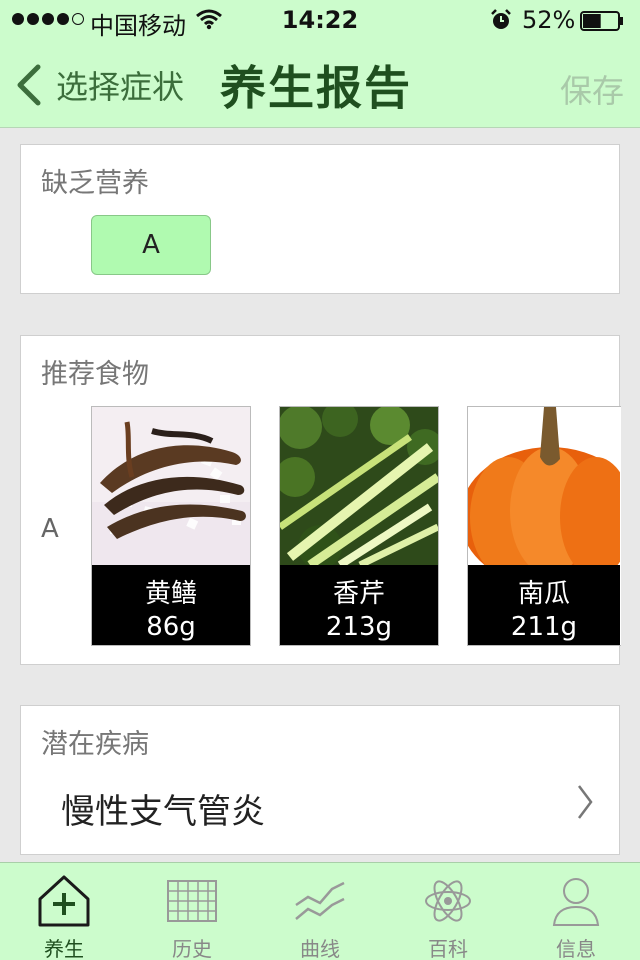 Image resolution: width=640 pixels, height=960 pixels. I want to click on potential-disease-card: 潜在疾病 慢性支气管炎, so click(320, 780).